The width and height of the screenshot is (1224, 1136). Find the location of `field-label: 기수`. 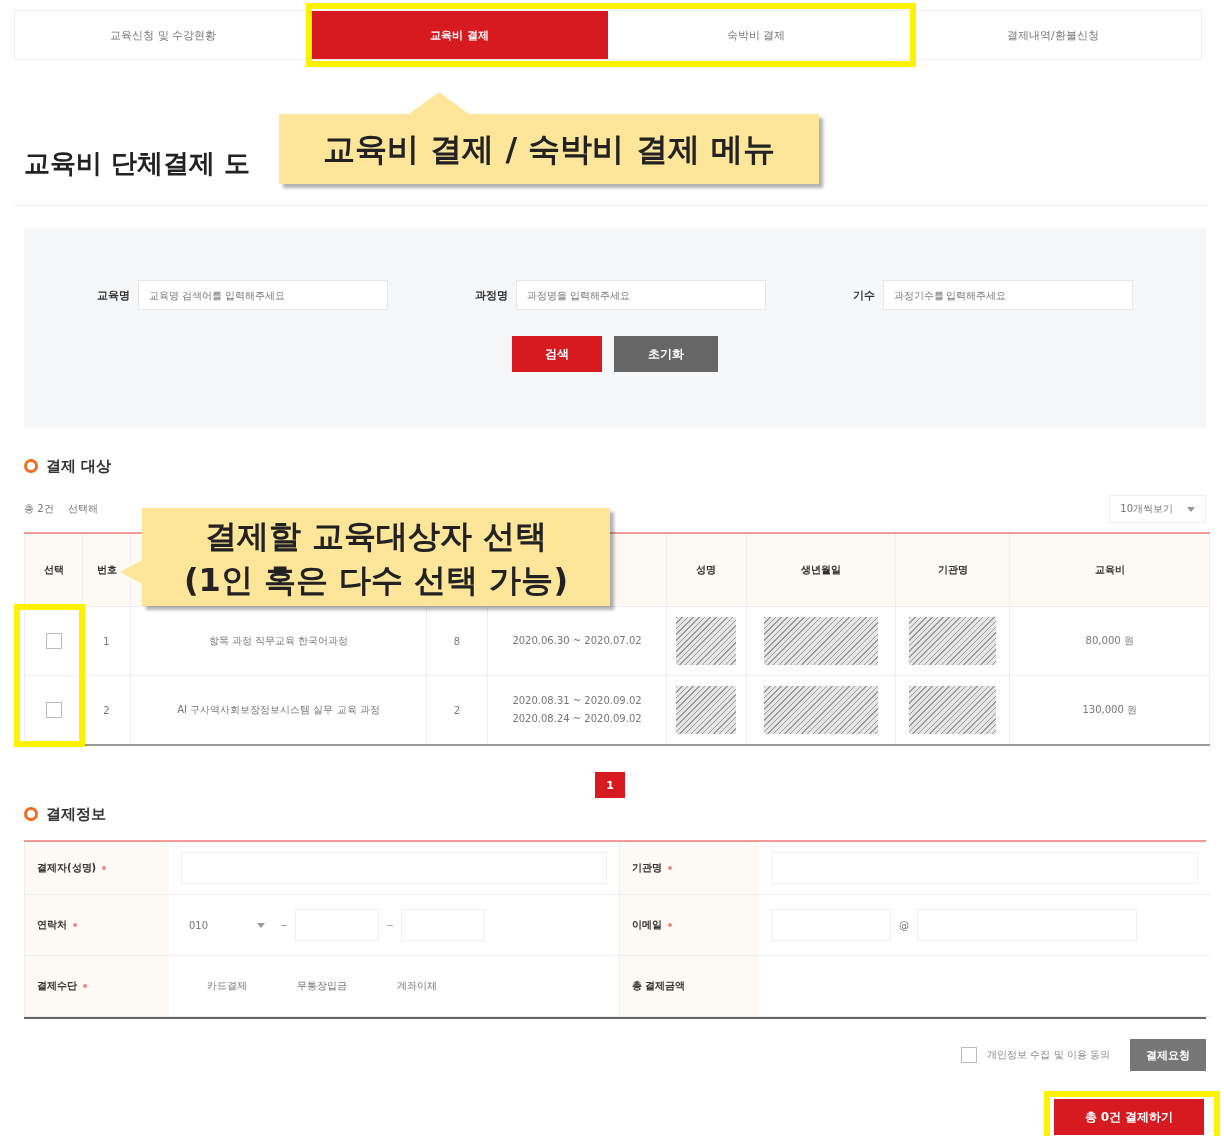

field-label: 기수 is located at coordinates (863, 295).